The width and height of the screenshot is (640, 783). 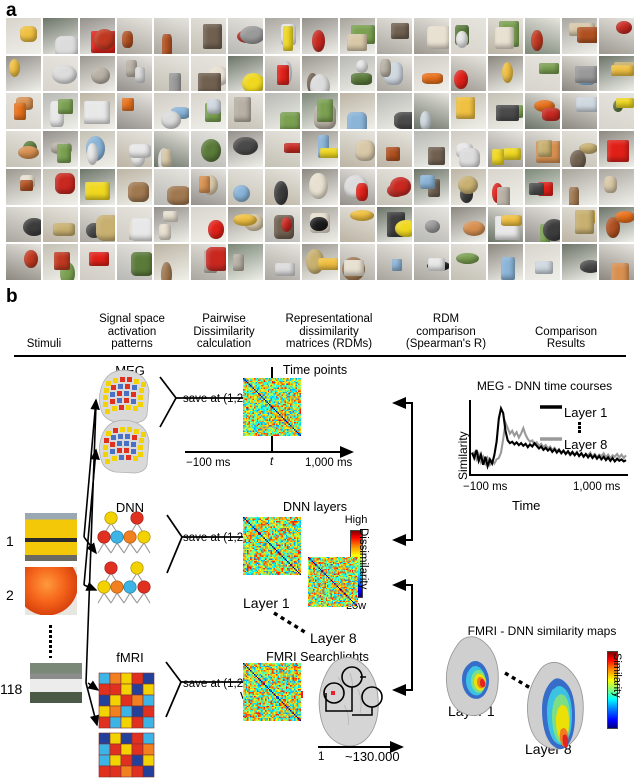 What do you see at coordinates (518, 681) in the screenshot?
I see `fmri-maps-dotted-connector` at bounding box center [518, 681].